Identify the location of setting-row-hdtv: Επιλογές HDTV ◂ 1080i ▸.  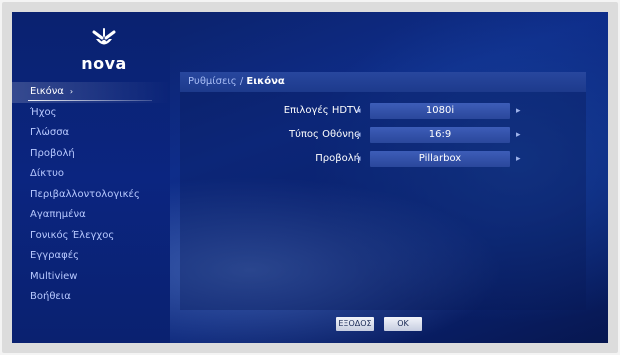
(383, 111).